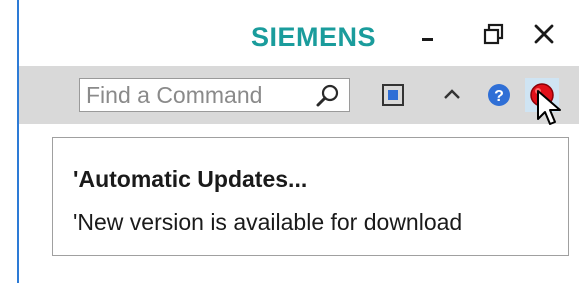 Image resolution: width=579 pixels, height=283 pixels. I want to click on help-icon: ?, so click(499, 95).